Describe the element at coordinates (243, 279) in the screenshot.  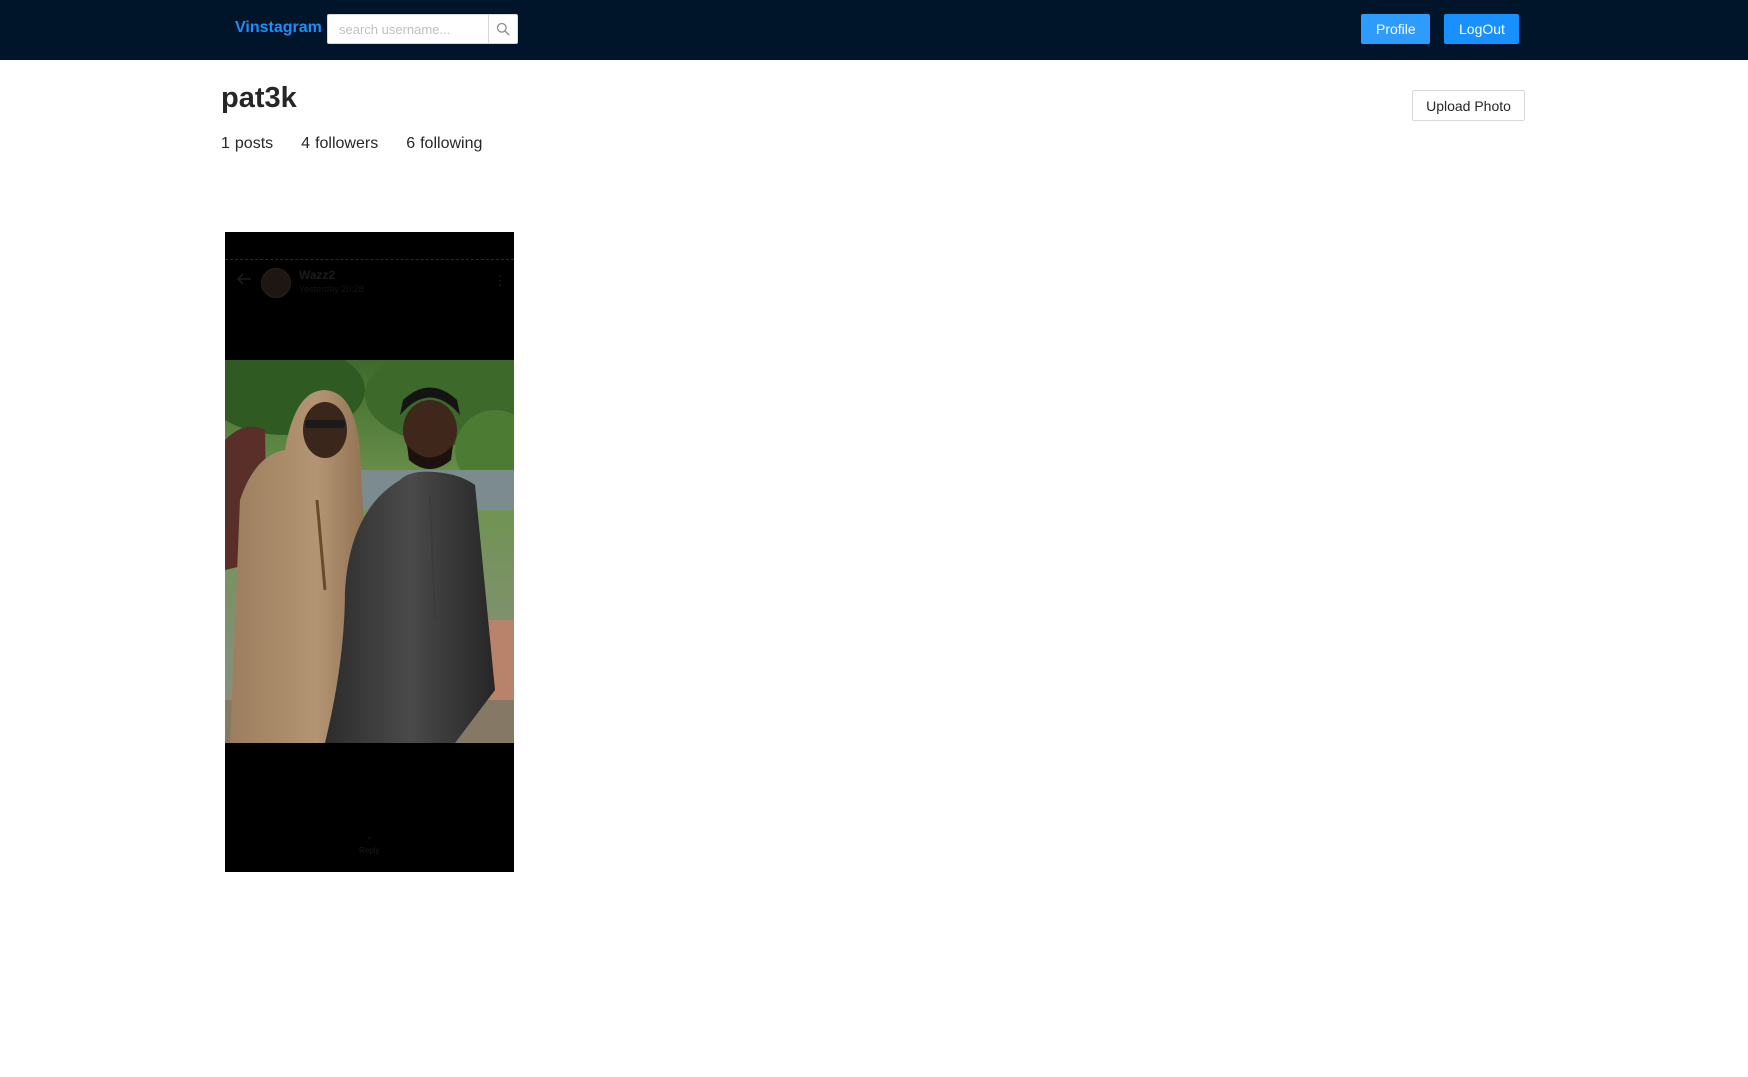
I see `back-arrow-icon` at that location.